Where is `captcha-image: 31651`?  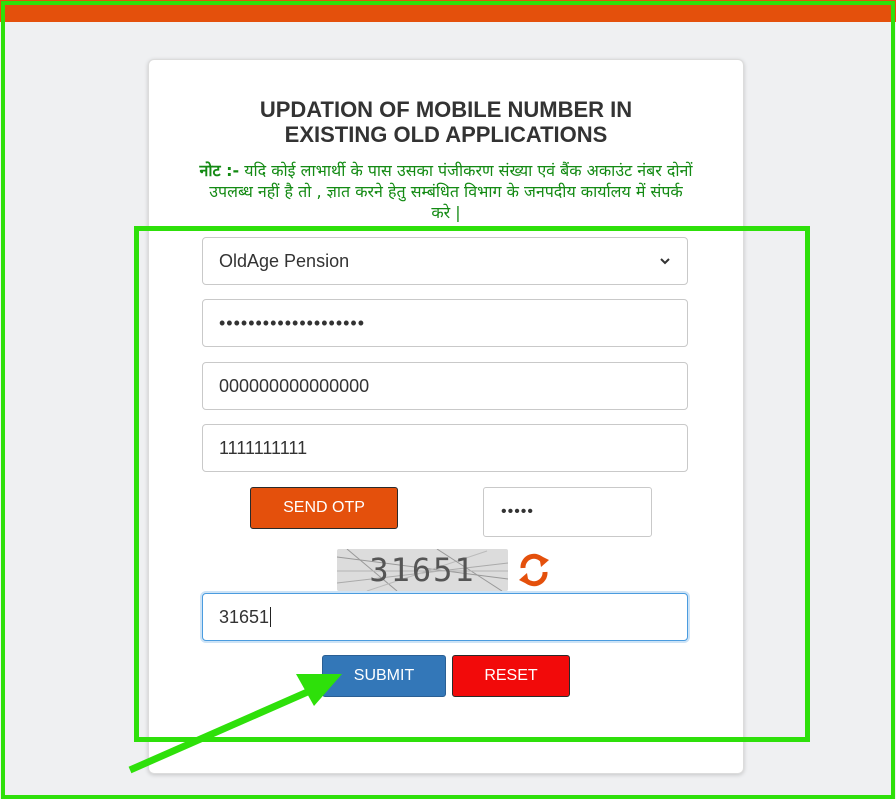
captcha-image: 31651 is located at coordinates (422, 570).